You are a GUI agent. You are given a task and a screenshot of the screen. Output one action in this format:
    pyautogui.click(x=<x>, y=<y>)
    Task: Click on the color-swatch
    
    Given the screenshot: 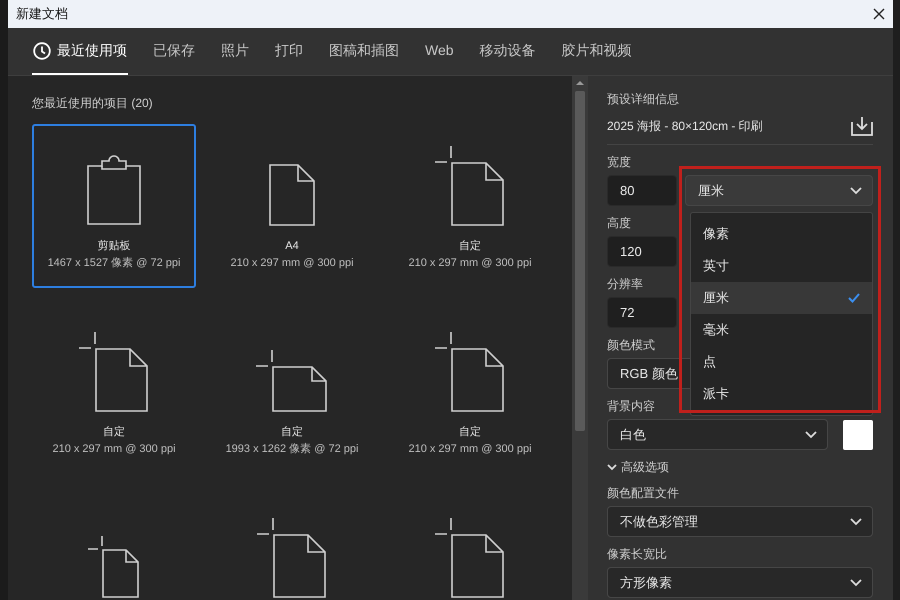 What is the action you would take?
    pyautogui.click(x=858, y=435)
    